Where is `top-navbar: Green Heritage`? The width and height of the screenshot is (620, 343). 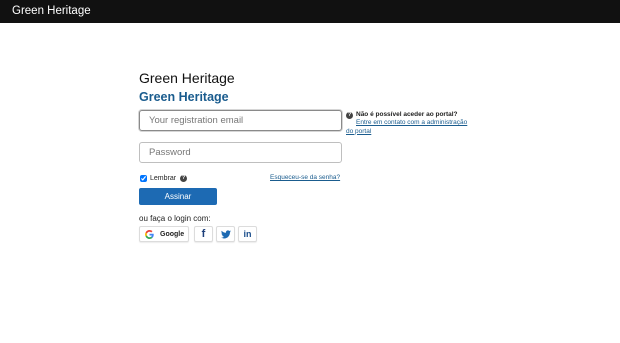
top-navbar: Green Heritage is located at coordinates (310, 11).